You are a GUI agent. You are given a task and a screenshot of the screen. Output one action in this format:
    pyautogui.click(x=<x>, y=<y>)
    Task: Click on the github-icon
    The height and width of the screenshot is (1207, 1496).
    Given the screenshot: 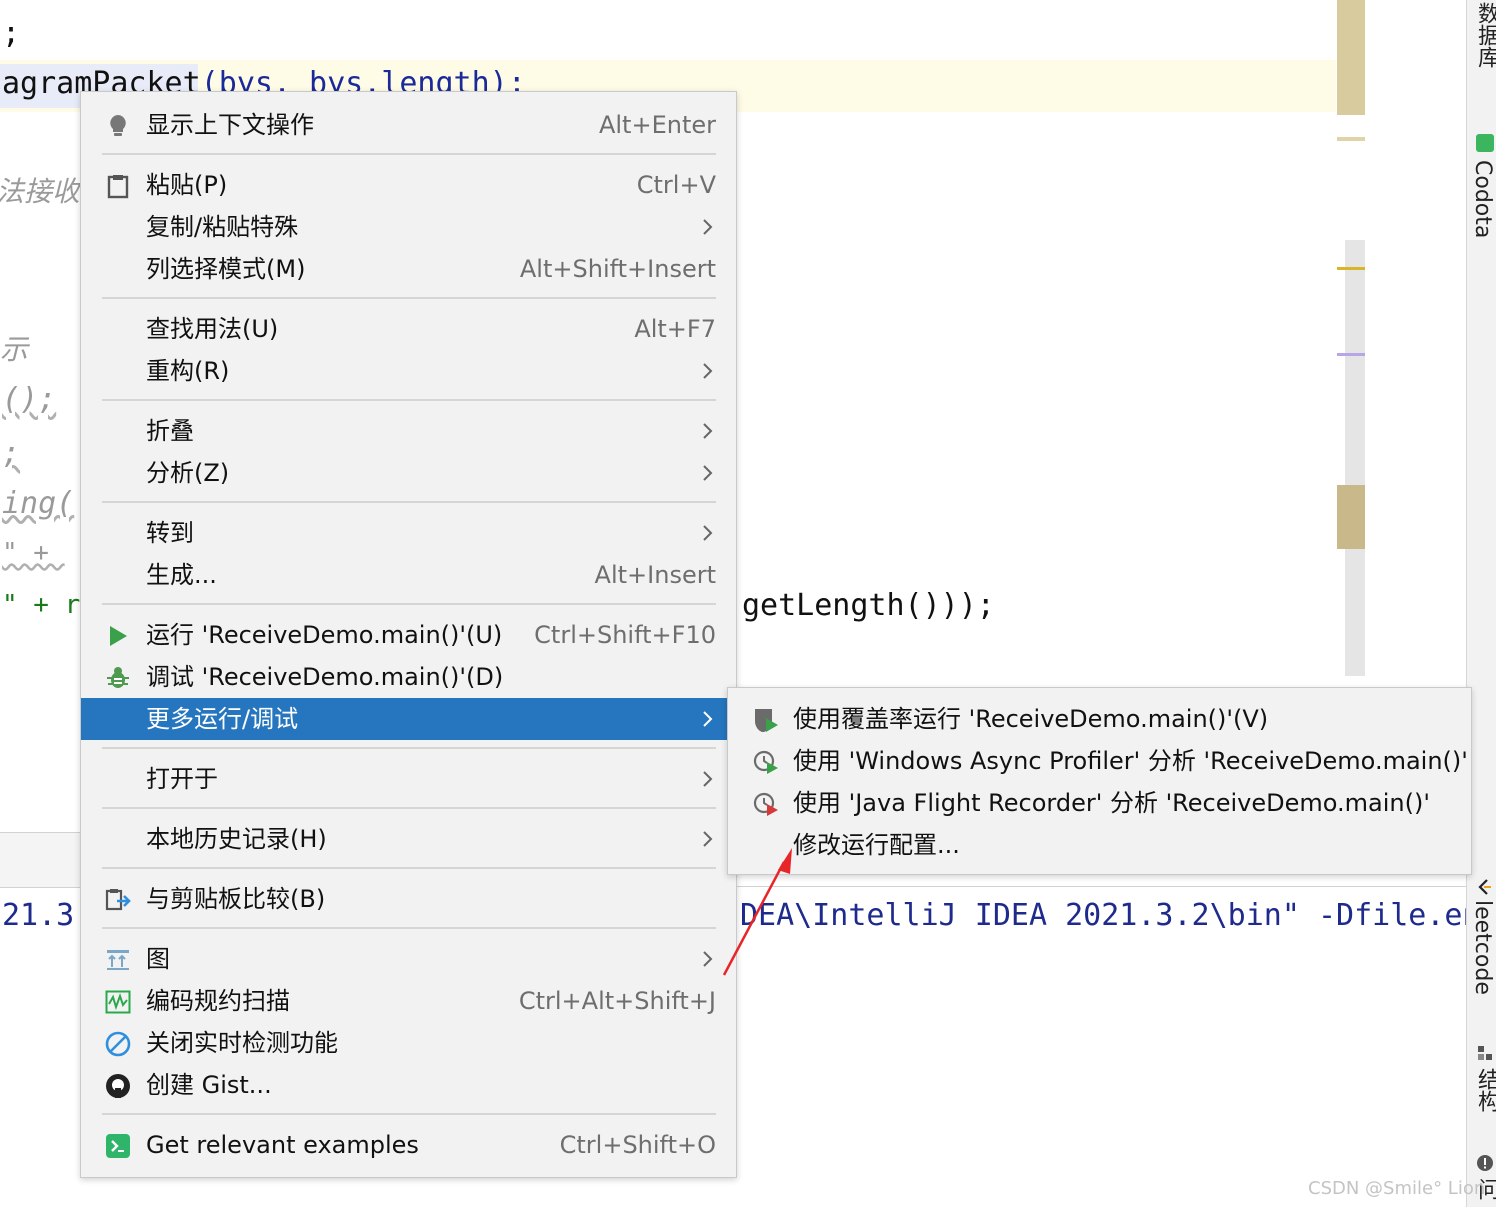 What is the action you would take?
    pyautogui.click(x=118, y=1086)
    